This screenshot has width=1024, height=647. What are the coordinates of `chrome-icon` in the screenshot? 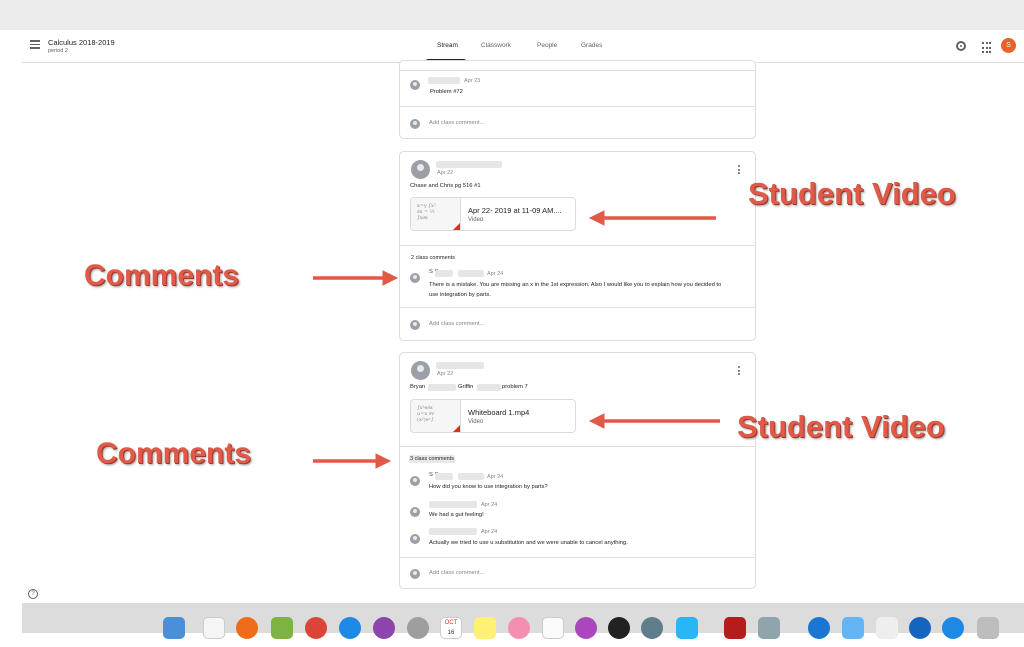 It's located at (316, 628).